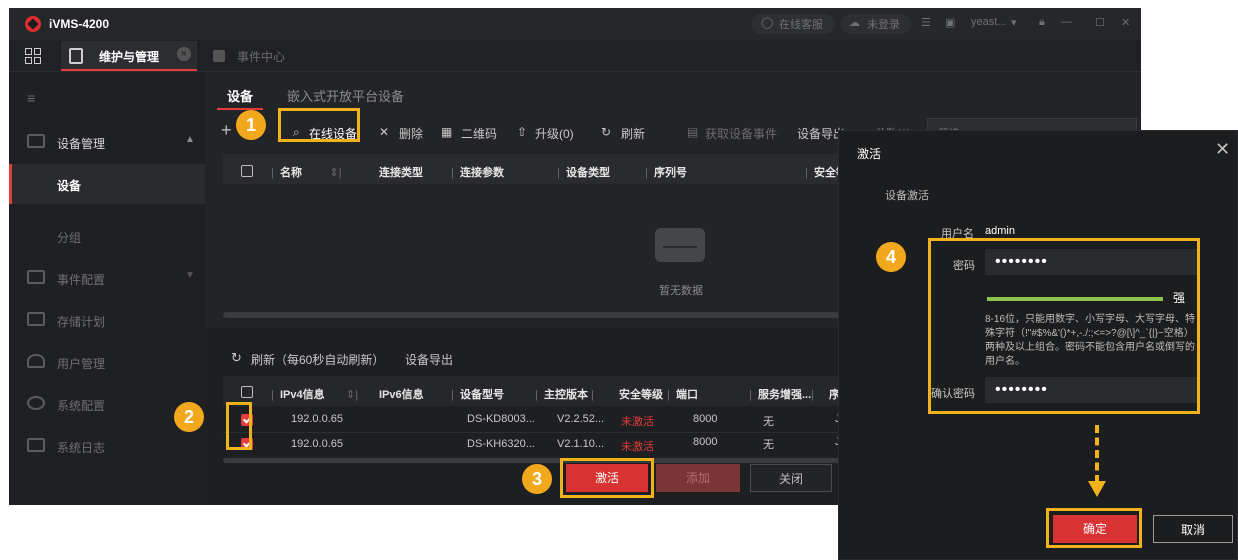 The height and width of the screenshot is (560, 1238). Describe the element at coordinates (190, 275) in the screenshot. I see `caret-down-icon: ▼` at that location.